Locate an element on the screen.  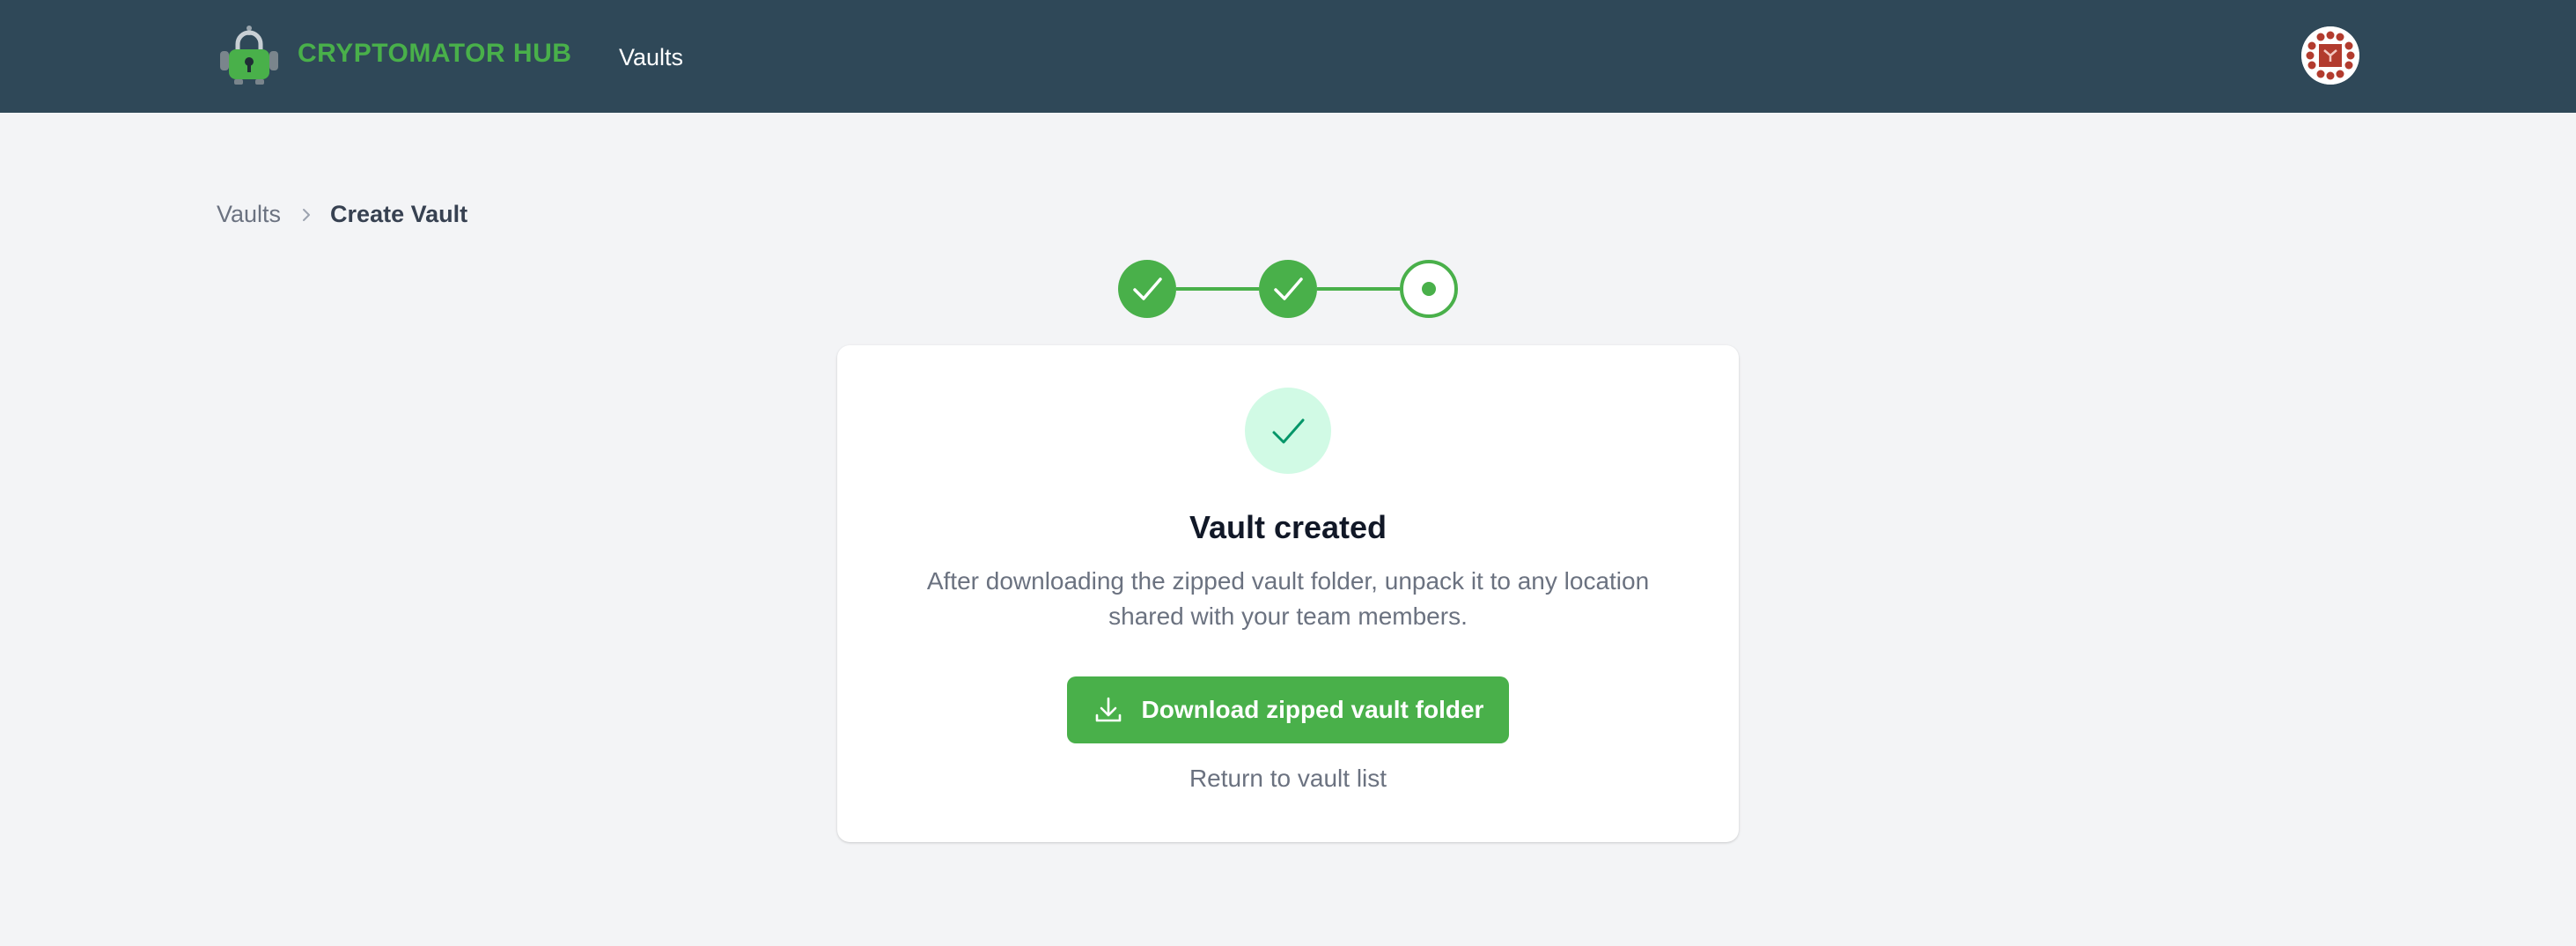
breadcrumb: Vaults Create Vault is located at coordinates (342, 214).